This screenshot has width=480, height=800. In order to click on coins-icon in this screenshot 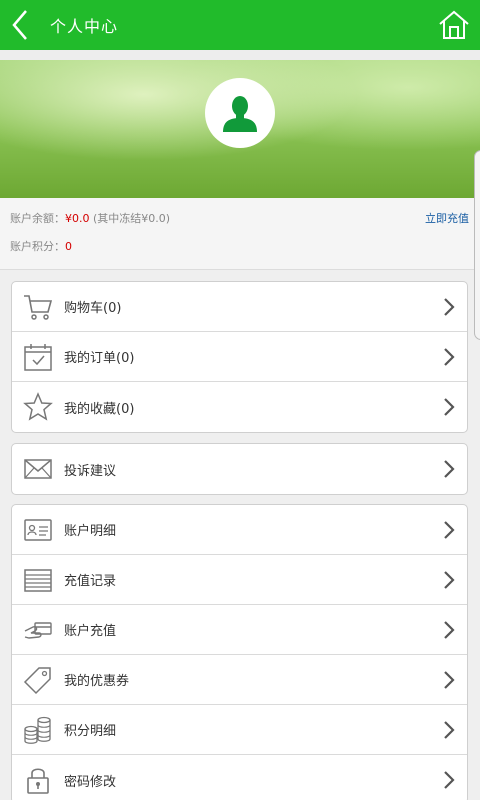, I will do `click(37, 730)`.